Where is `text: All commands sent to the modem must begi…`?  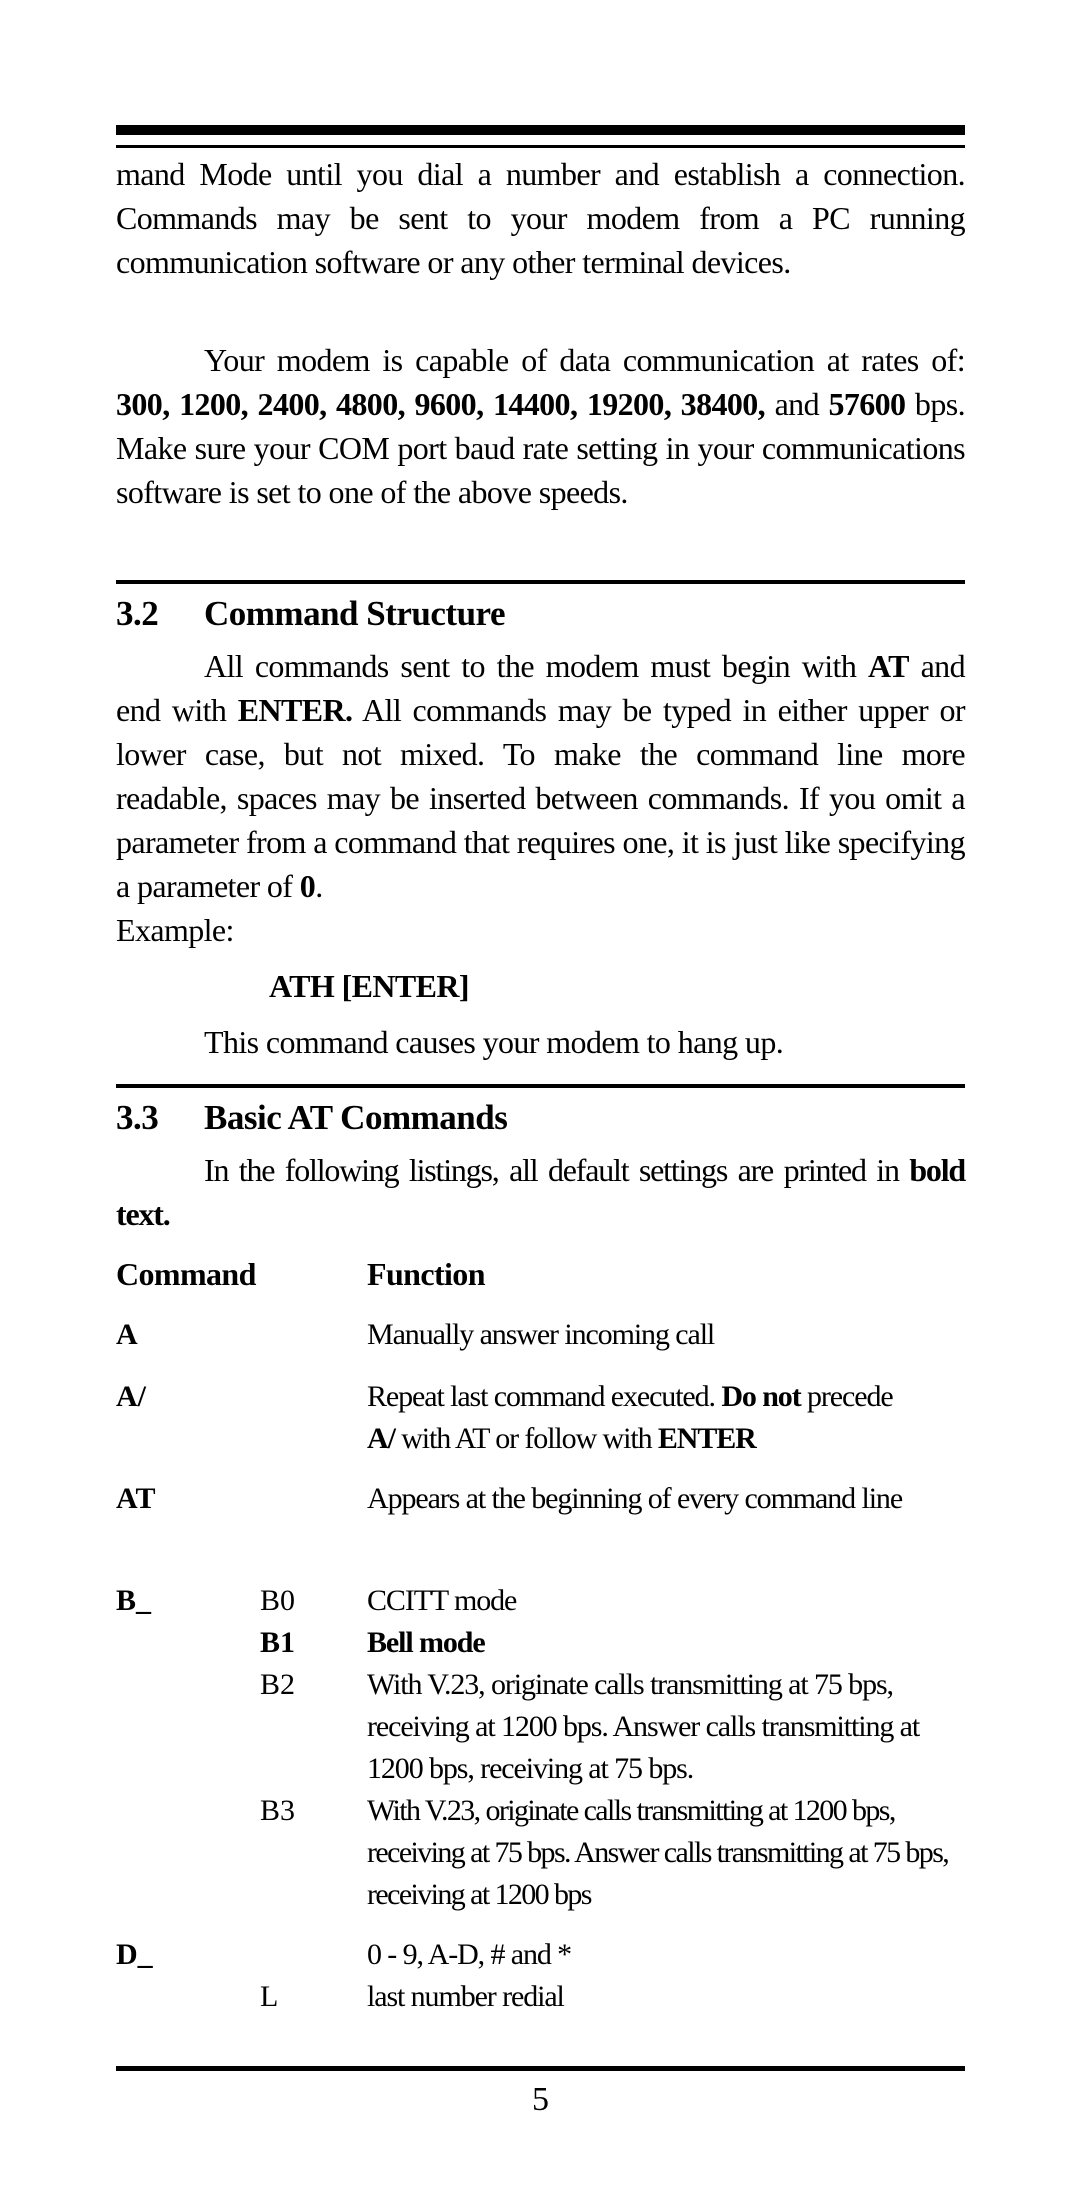
text: All commands sent to the modem must begi… is located at coordinates (536, 666).